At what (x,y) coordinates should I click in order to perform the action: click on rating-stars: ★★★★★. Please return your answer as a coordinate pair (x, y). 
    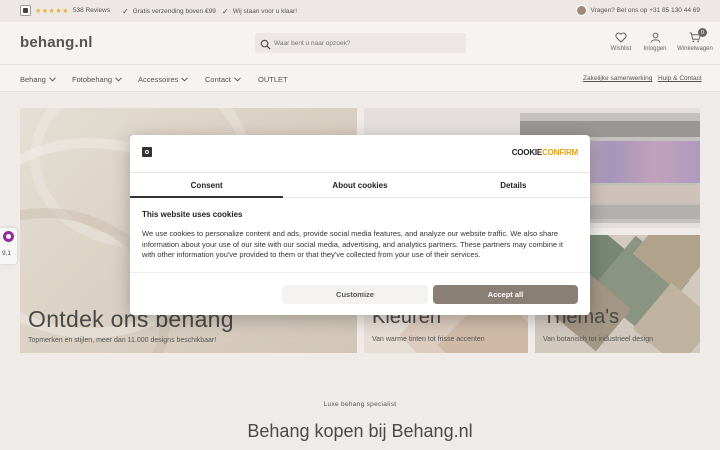
    Looking at the image, I should click on (52, 11).